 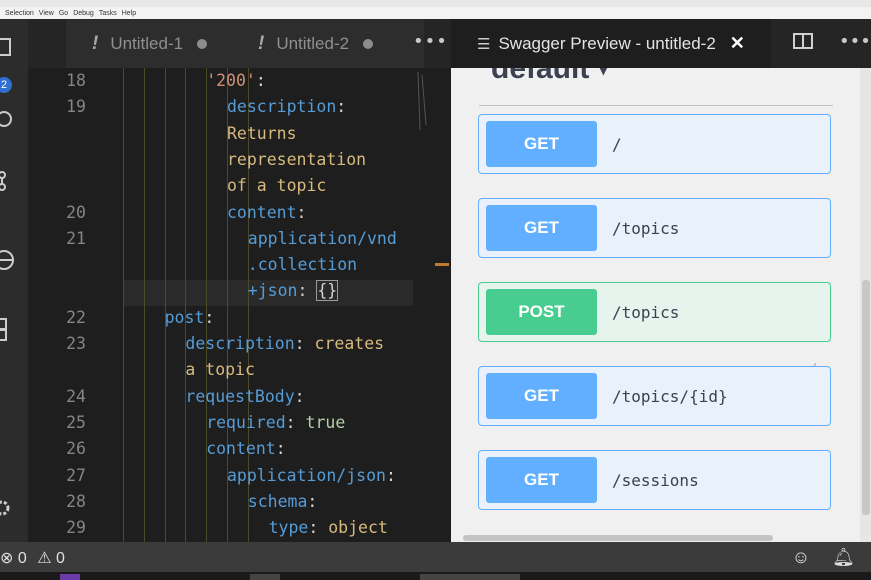 I want to click on menu-view: View, so click(x=46, y=13).